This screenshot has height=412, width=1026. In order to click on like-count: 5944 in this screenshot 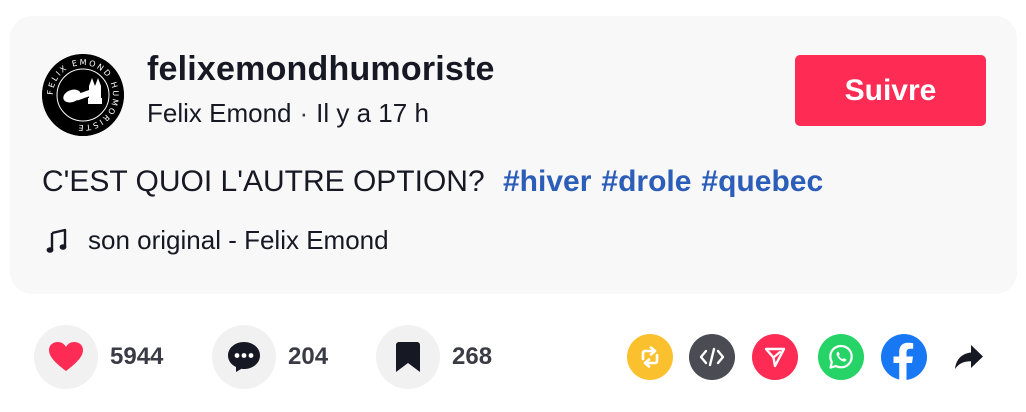, I will do `click(137, 356)`.